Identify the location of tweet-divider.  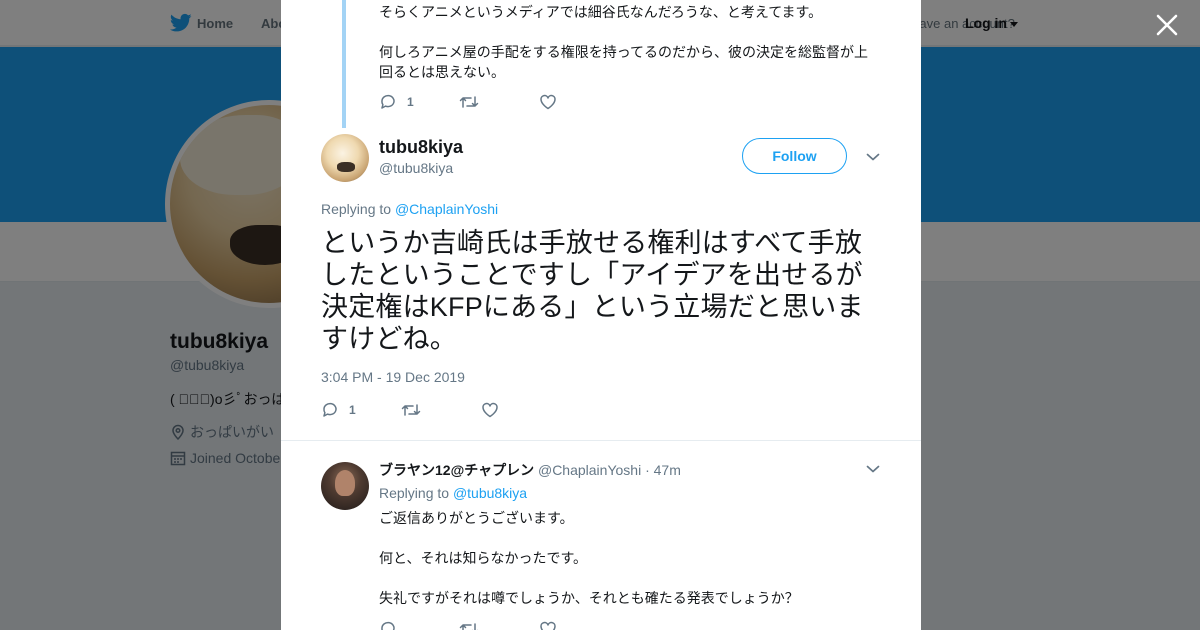
(601, 440).